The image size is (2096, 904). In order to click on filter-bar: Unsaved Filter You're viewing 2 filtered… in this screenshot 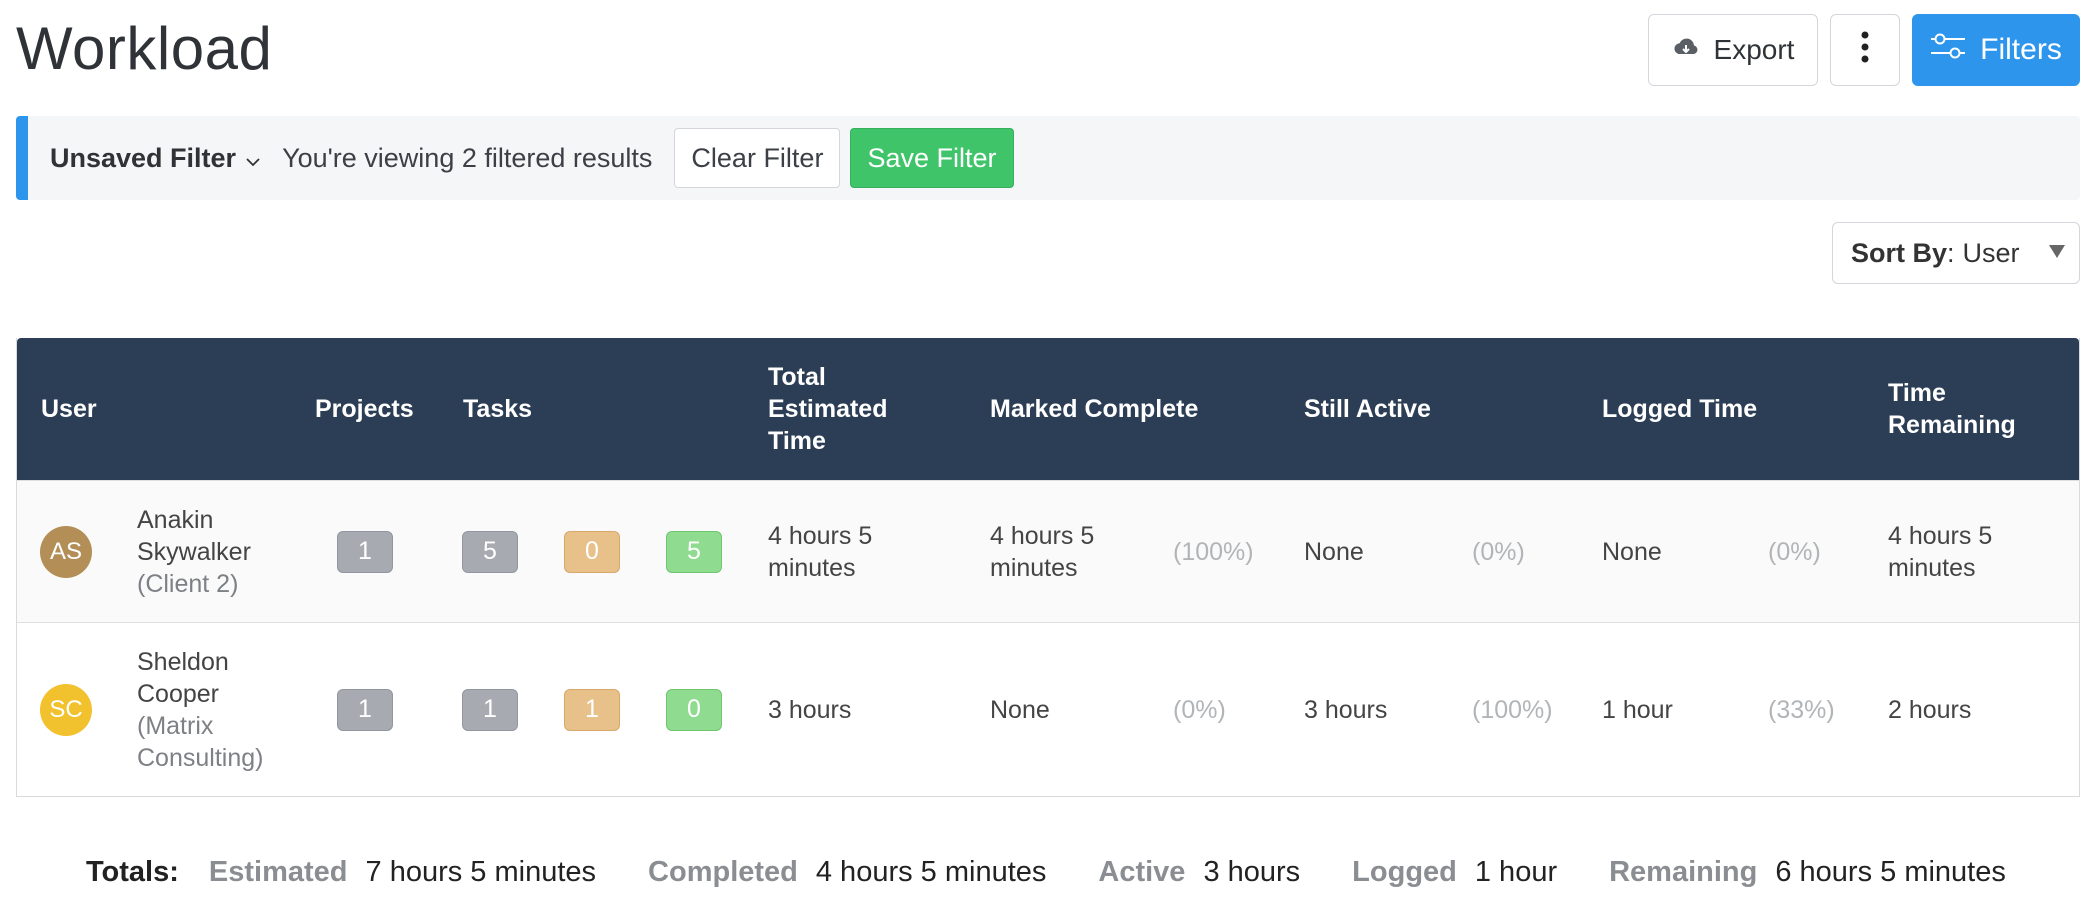, I will do `click(1048, 158)`.